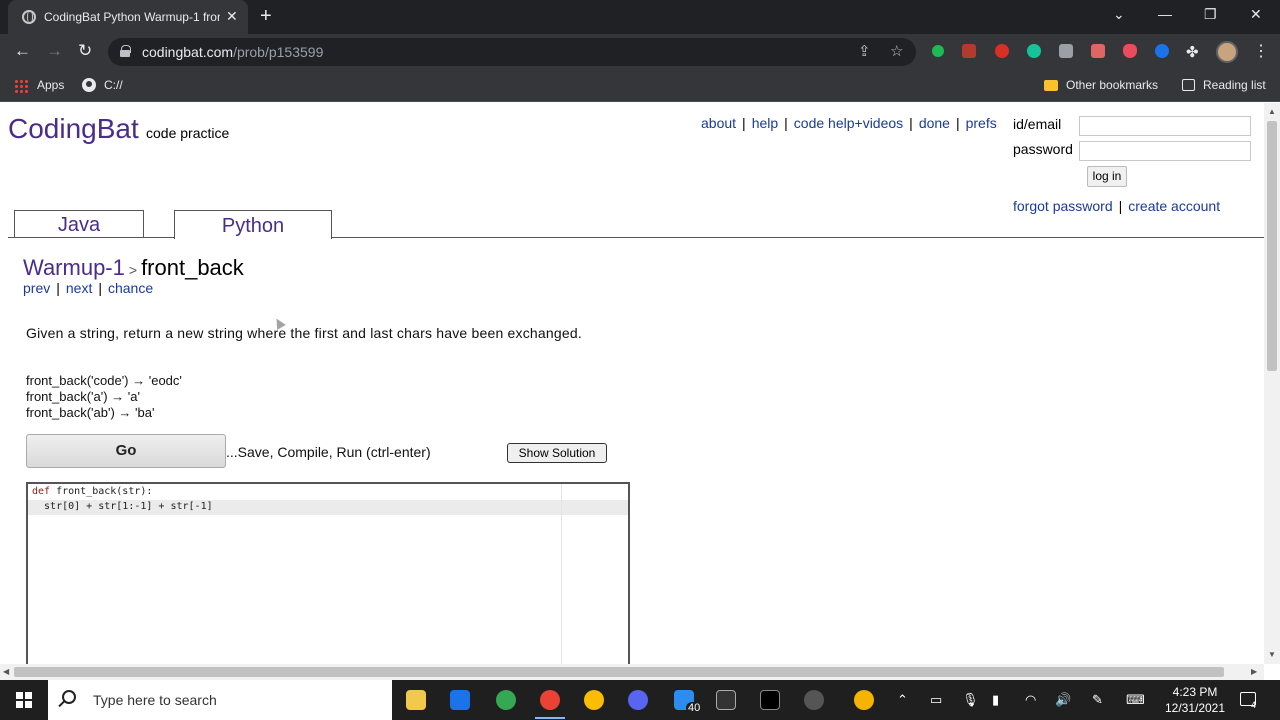 The width and height of the screenshot is (1280, 720). What do you see at coordinates (126, 451) in the screenshot?
I see `go-button: Go` at bounding box center [126, 451].